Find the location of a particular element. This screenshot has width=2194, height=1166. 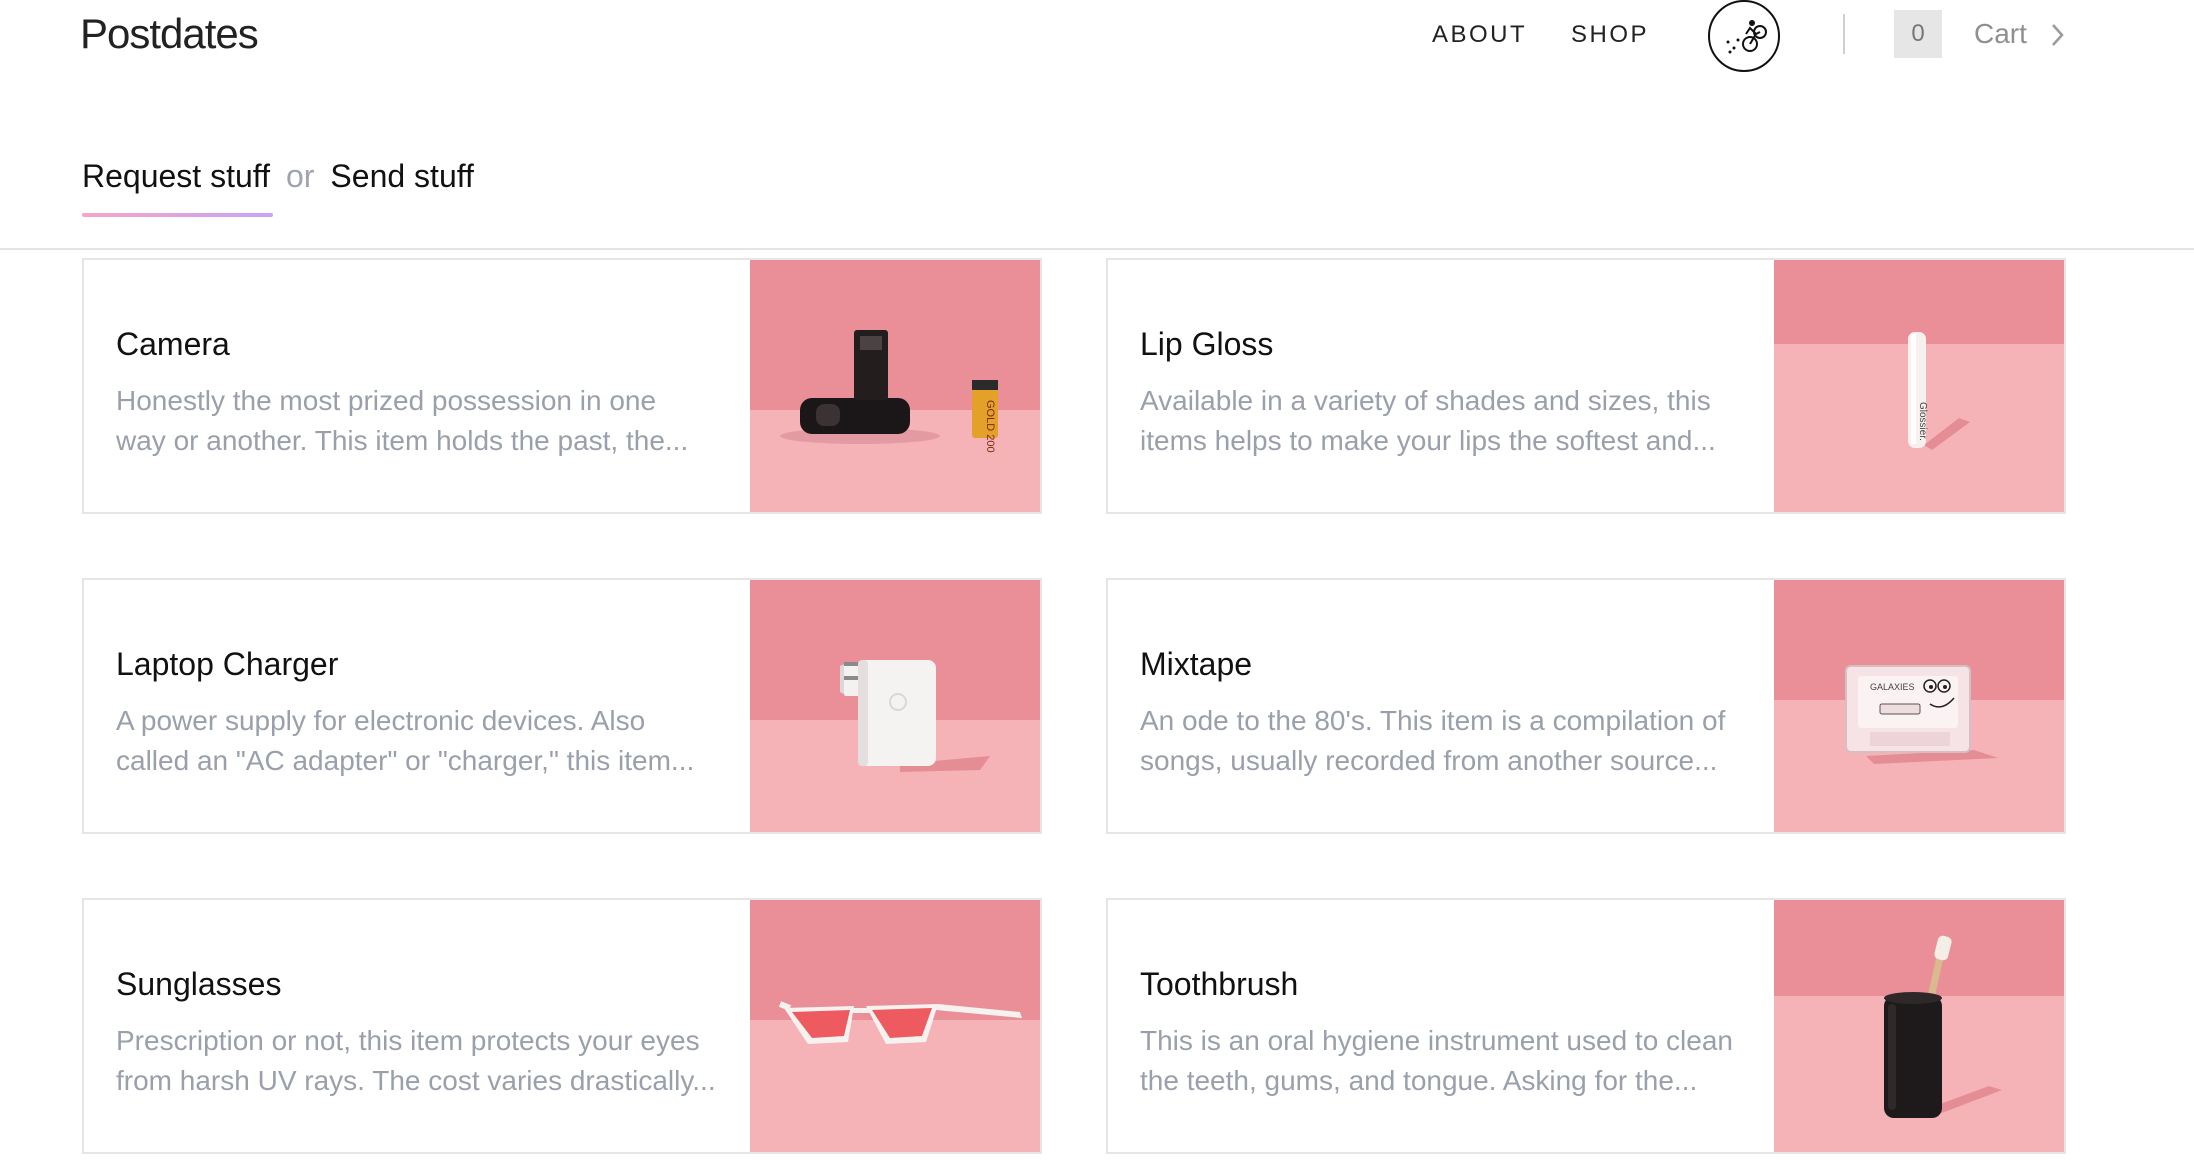

chevron-right-icon is located at coordinates (2058, 35).